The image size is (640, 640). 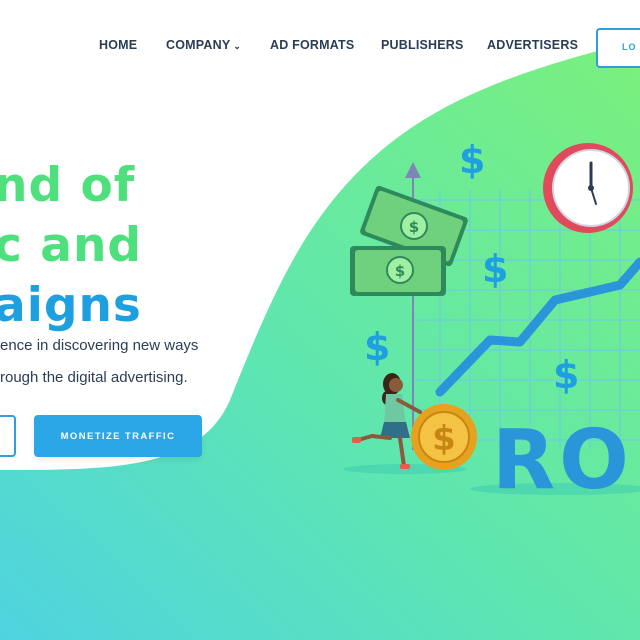 I want to click on money-stack-icon: $ $, so click(x=409, y=240).